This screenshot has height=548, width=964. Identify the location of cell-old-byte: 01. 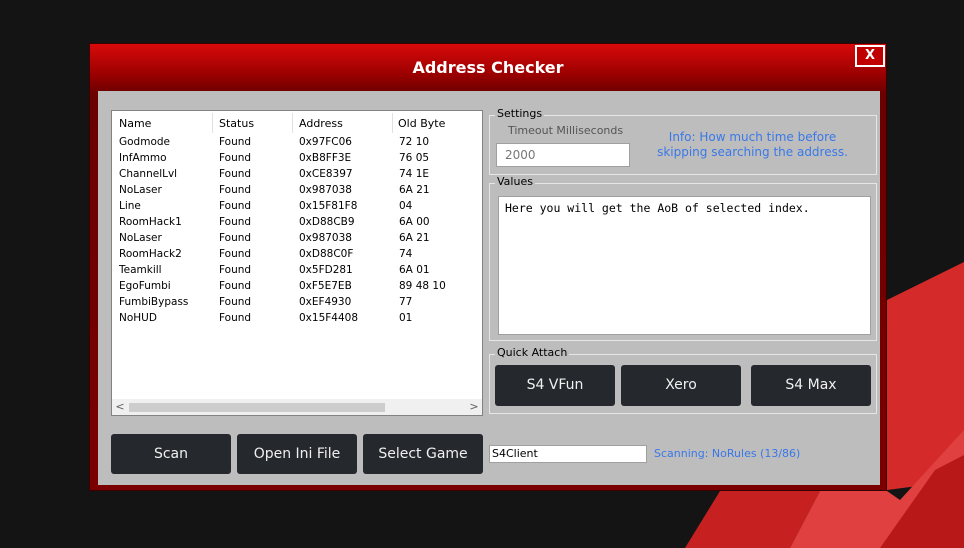
(406, 318).